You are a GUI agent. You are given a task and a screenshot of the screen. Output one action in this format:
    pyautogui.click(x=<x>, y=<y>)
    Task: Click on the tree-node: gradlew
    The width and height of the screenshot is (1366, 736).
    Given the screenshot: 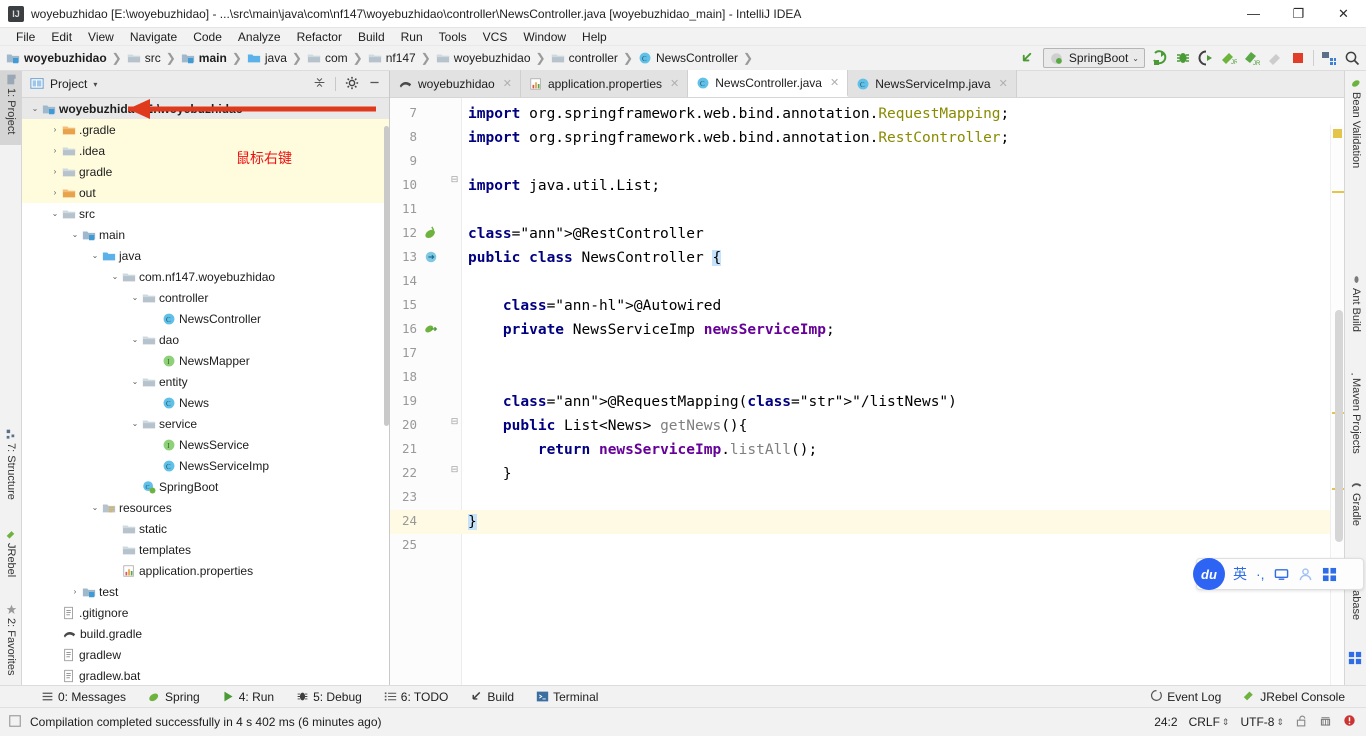 What is the action you would take?
    pyautogui.click(x=205, y=654)
    